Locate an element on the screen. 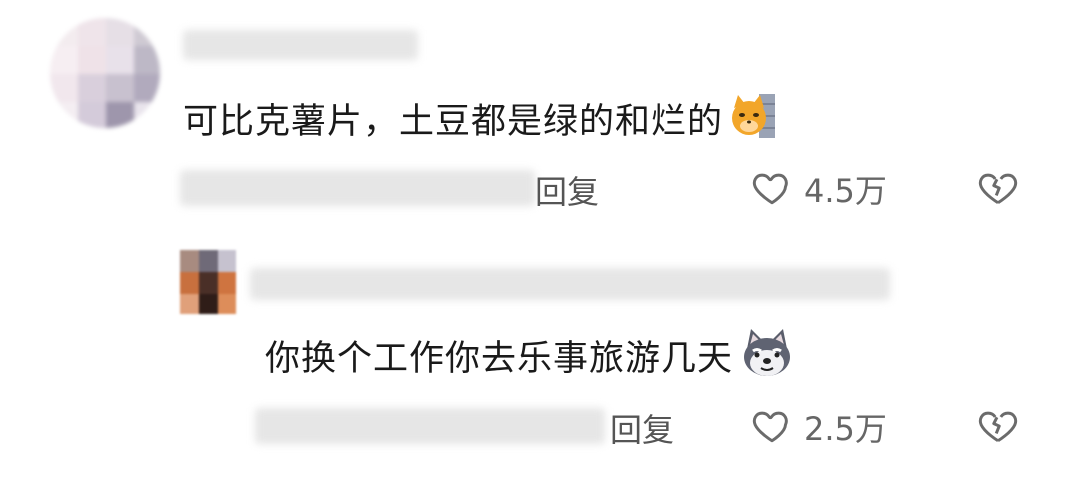  like-count: 2.5万 is located at coordinates (845, 429).